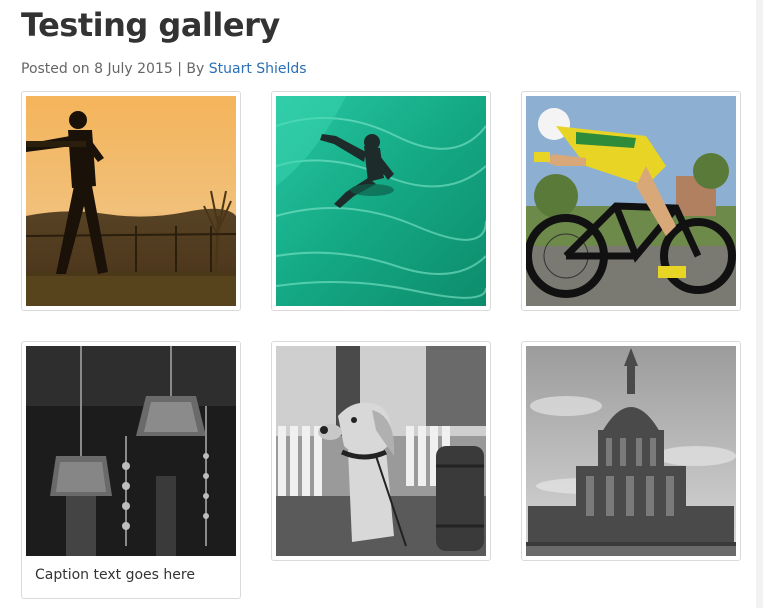 The width and height of the screenshot is (763, 608). I want to click on gallery-item: Caption text goes here, so click(131, 470).